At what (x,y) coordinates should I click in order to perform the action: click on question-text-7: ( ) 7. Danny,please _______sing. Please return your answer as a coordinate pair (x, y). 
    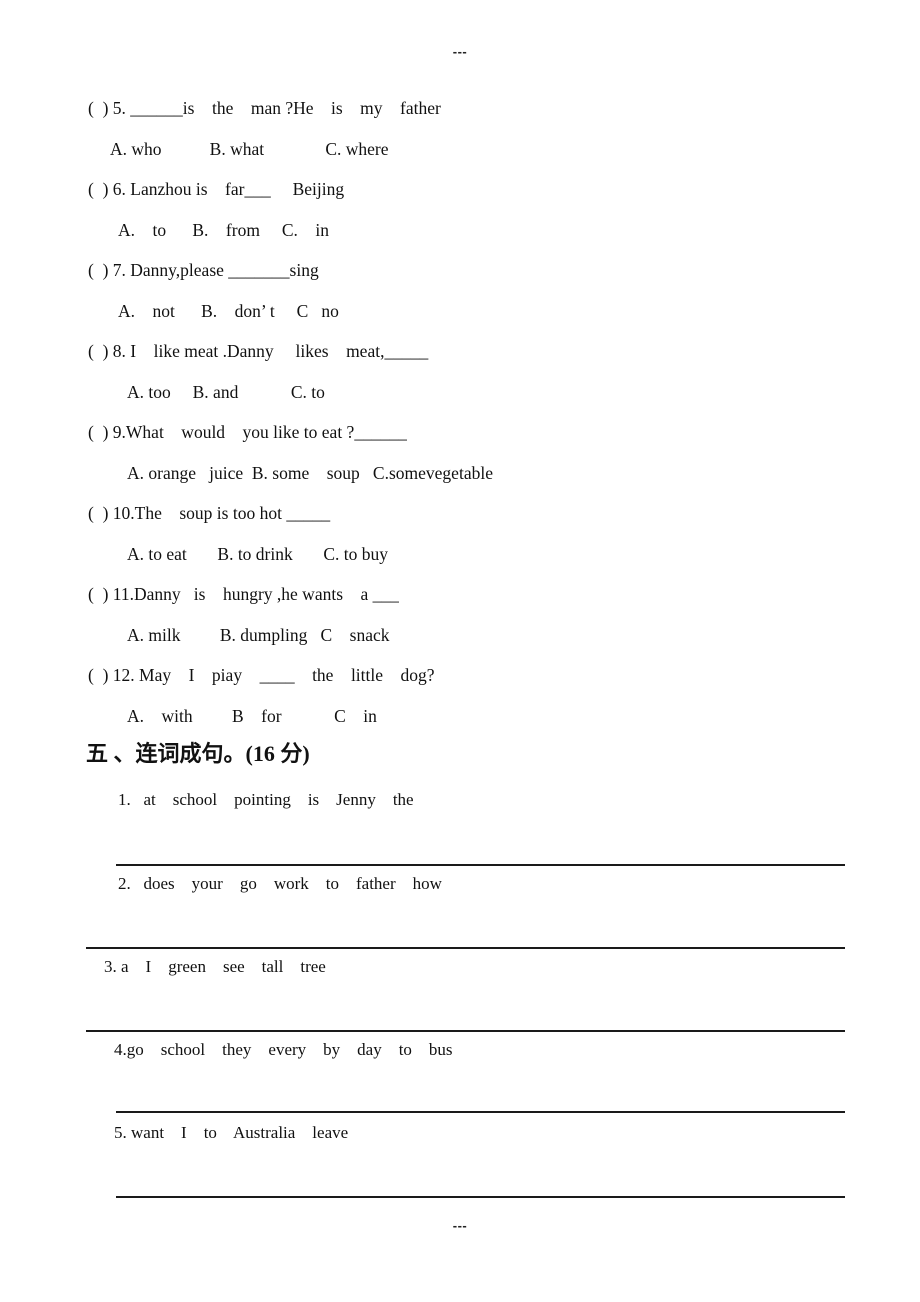
    Looking at the image, I should click on (203, 270).